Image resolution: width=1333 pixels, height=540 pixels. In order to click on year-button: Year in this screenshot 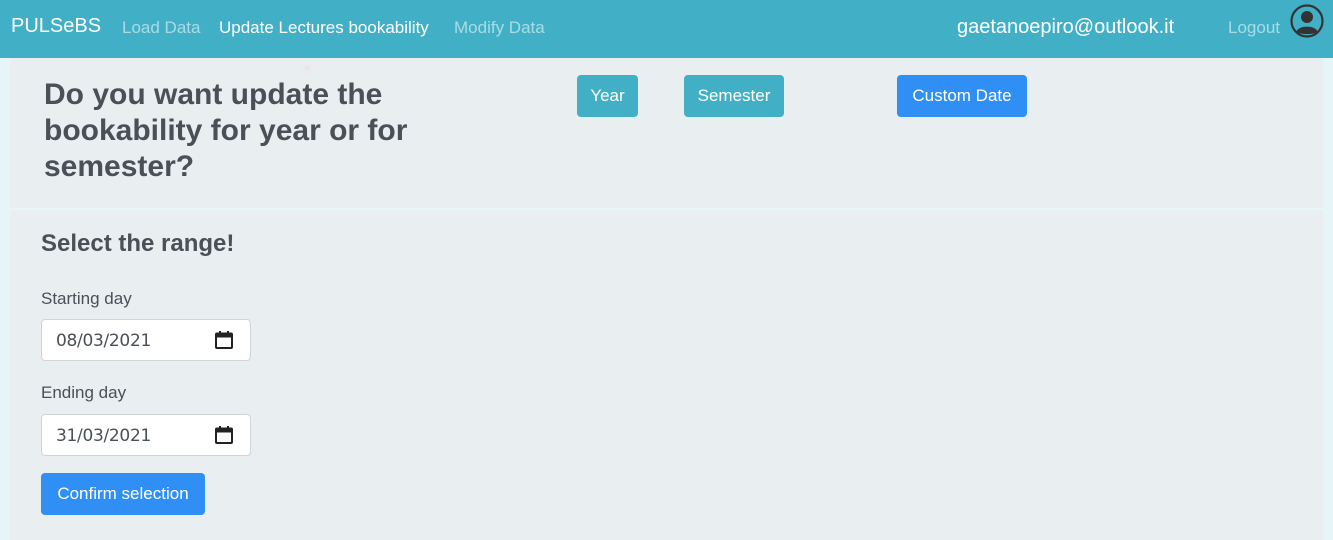, I will do `click(607, 96)`.